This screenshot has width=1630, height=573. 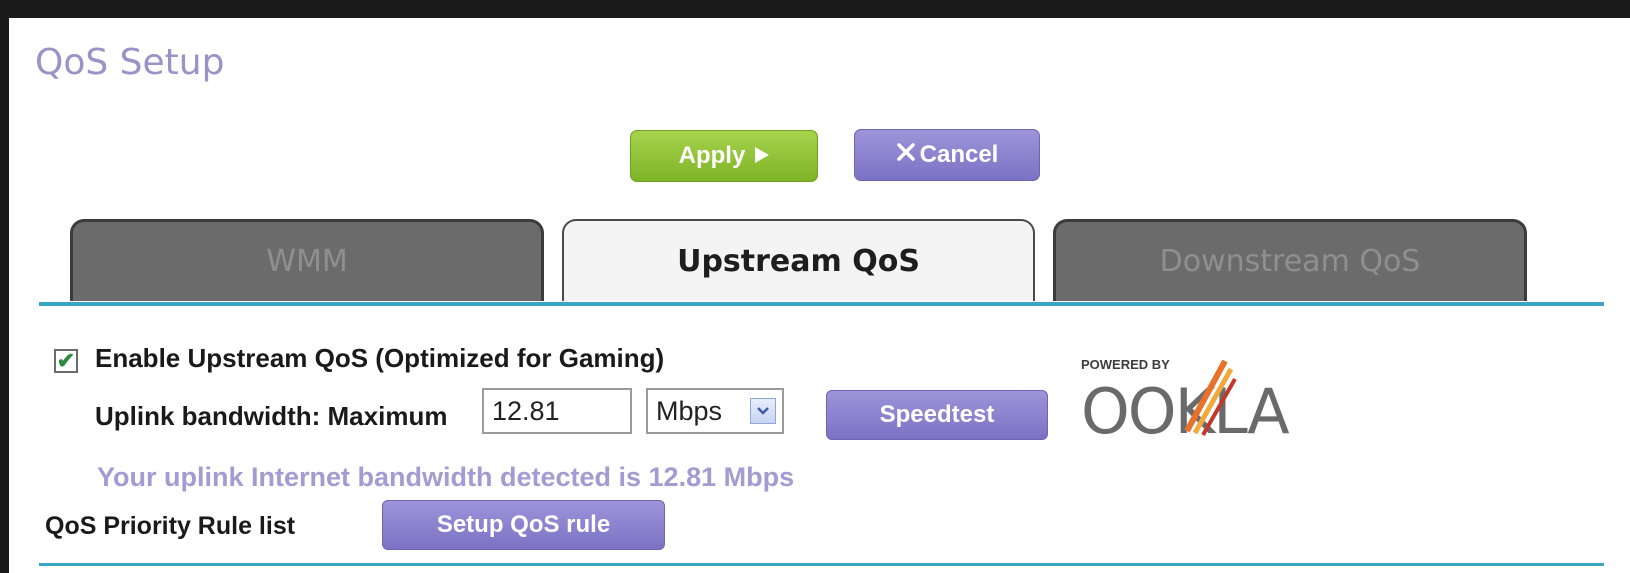 I want to click on bandwidth-unit-select: Mbps, so click(x=715, y=411).